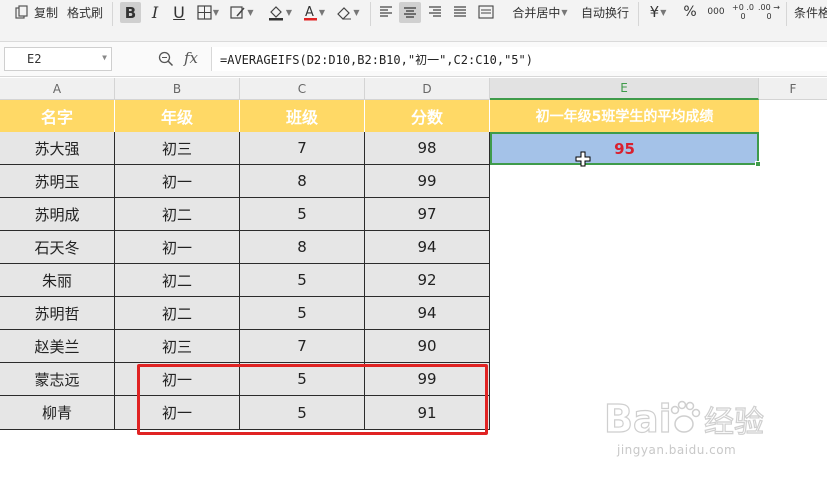 This screenshot has height=480, width=827. I want to click on table-cell-score: 99, so click(427, 181).